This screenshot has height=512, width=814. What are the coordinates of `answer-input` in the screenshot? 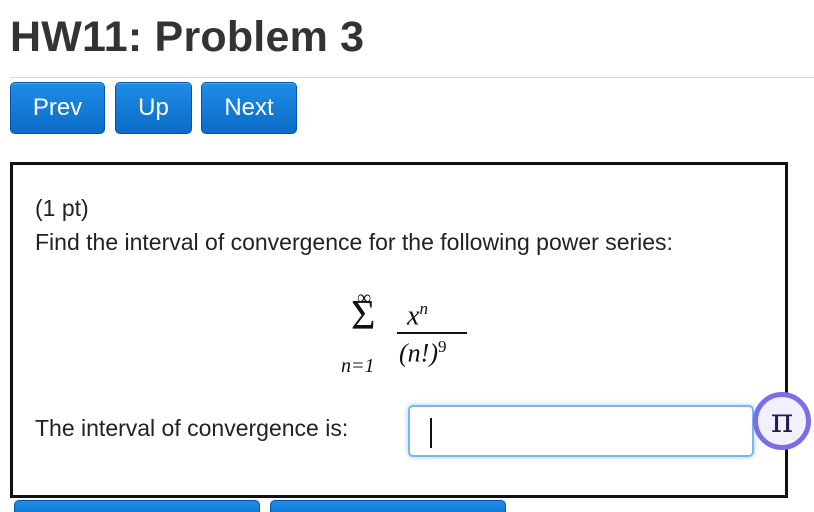 It's located at (581, 431).